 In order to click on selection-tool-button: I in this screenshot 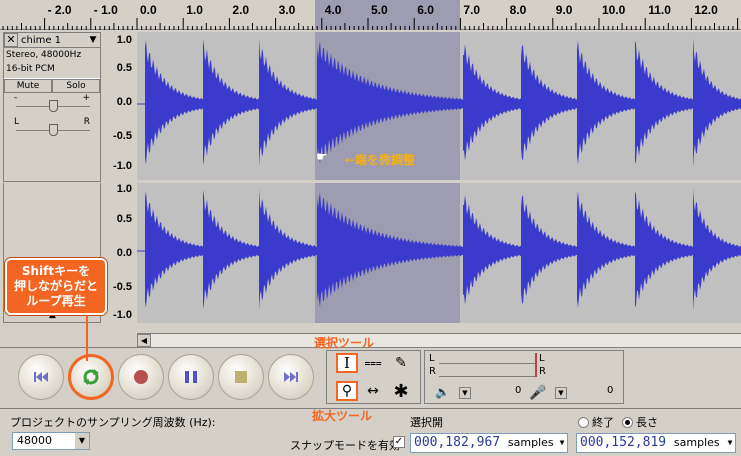, I will do `click(347, 363)`.